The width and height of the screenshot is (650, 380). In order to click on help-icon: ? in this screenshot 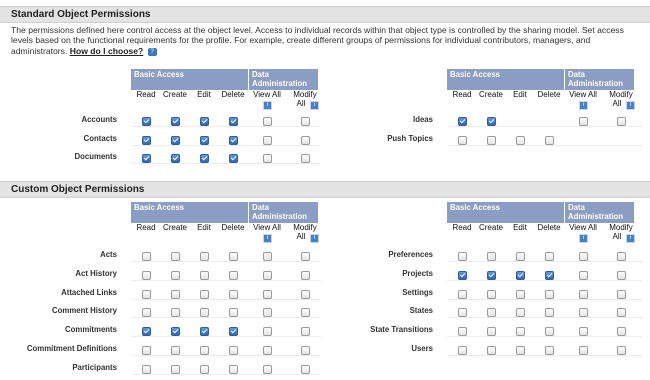, I will do `click(152, 51)`.